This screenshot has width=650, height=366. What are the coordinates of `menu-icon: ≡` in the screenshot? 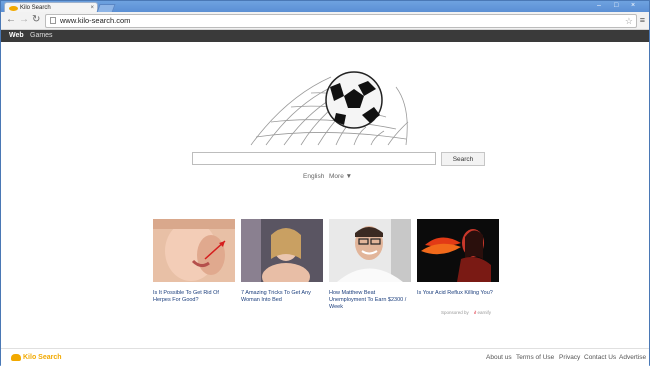 It's located at (642, 20).